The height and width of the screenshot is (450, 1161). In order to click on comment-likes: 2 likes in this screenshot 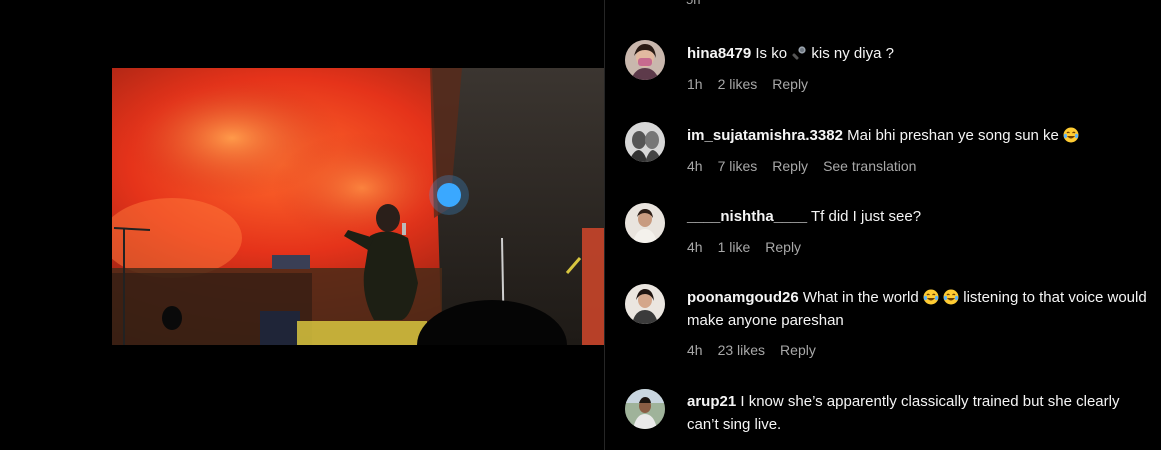, I will do `click(738, 84)`.